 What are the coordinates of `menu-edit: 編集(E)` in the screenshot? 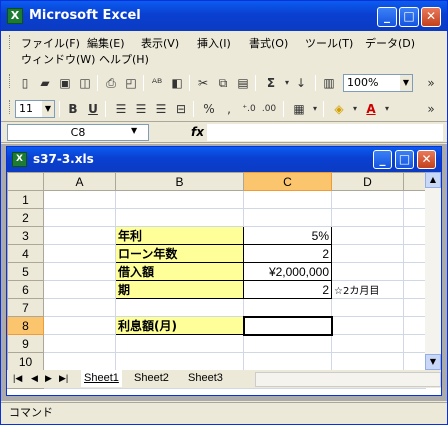 It's located at (106, 43).